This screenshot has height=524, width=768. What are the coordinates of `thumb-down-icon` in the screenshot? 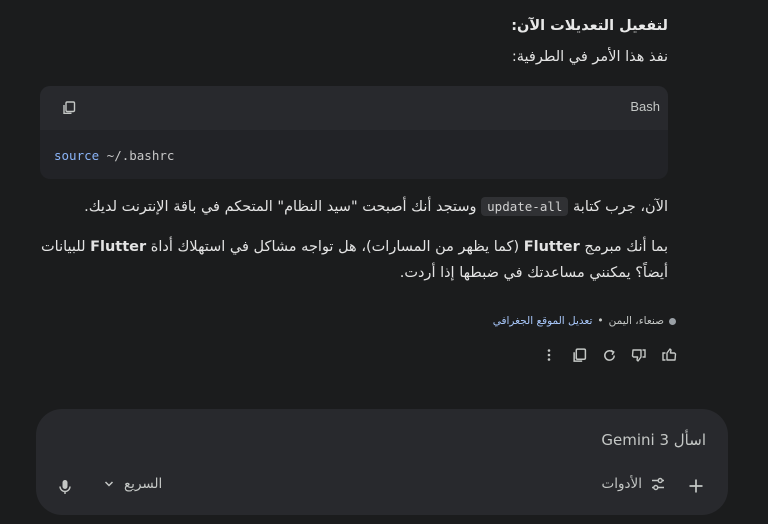 It's located at (638, 355).